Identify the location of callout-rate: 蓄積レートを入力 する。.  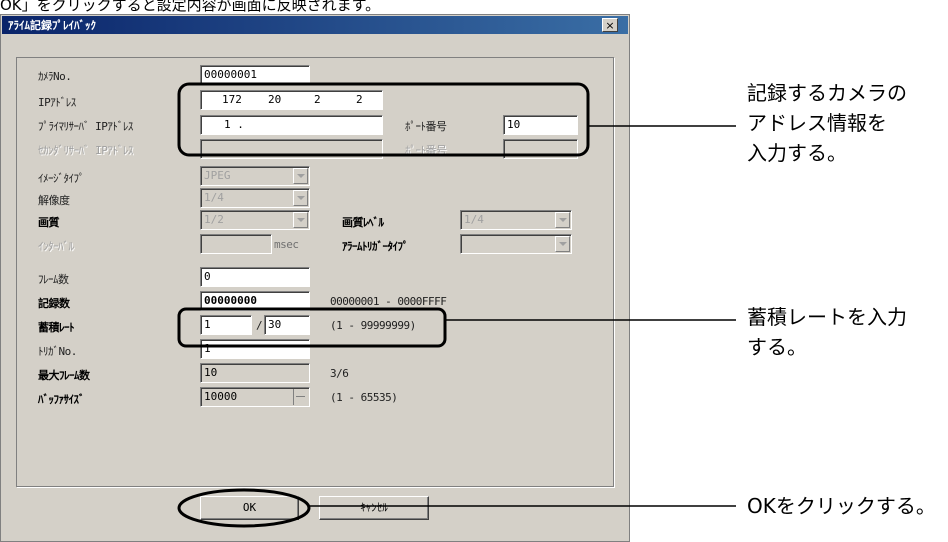
(827, 332).